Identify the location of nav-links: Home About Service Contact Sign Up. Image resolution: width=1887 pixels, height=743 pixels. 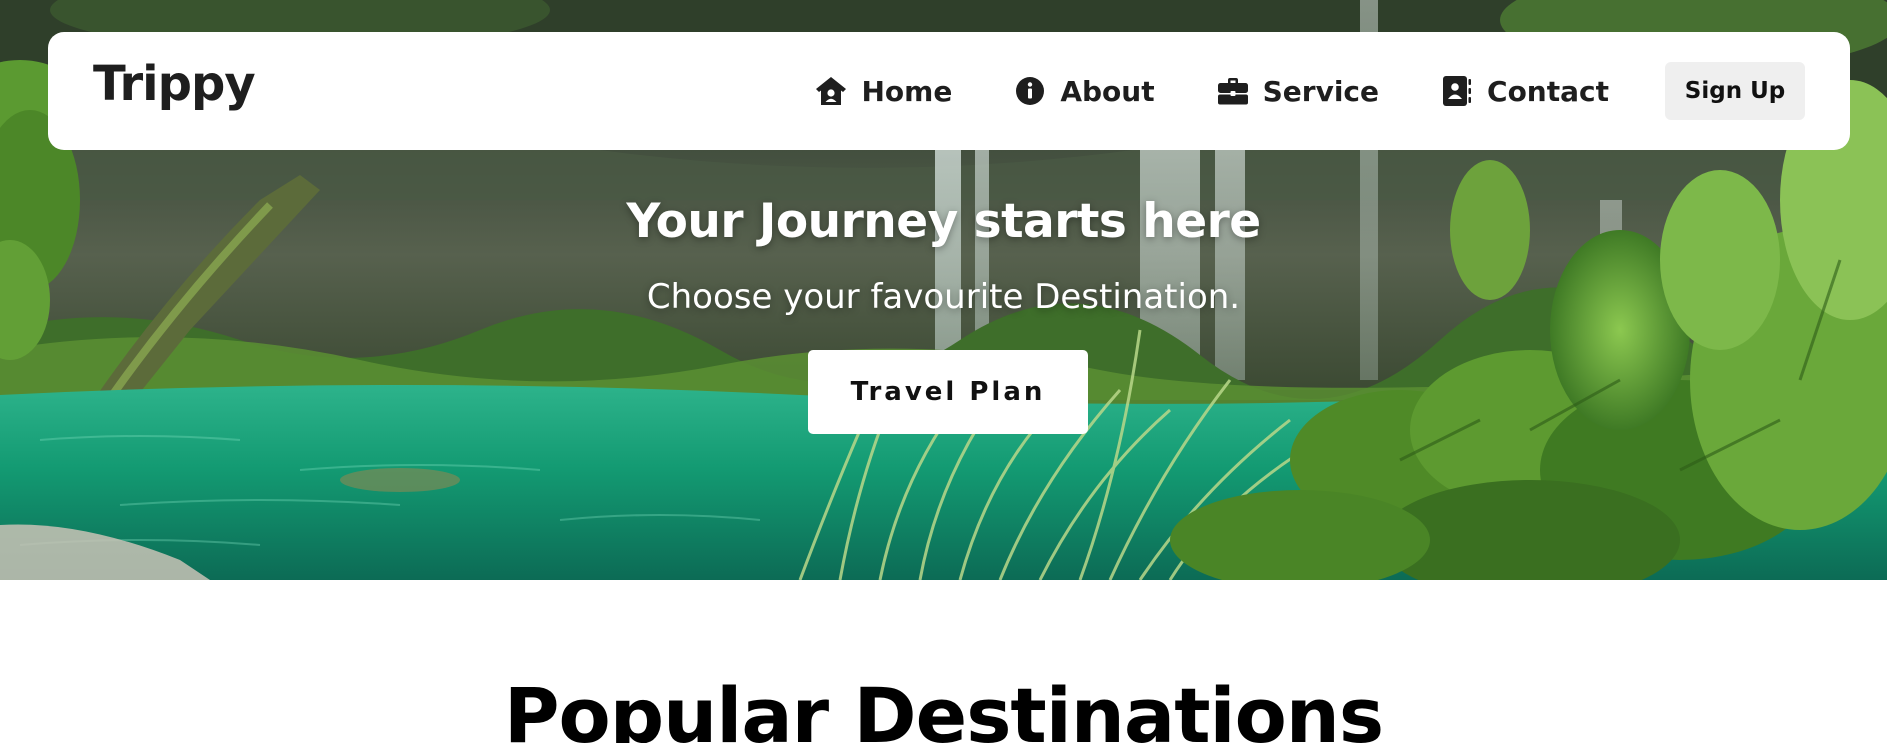
(1310, 91).